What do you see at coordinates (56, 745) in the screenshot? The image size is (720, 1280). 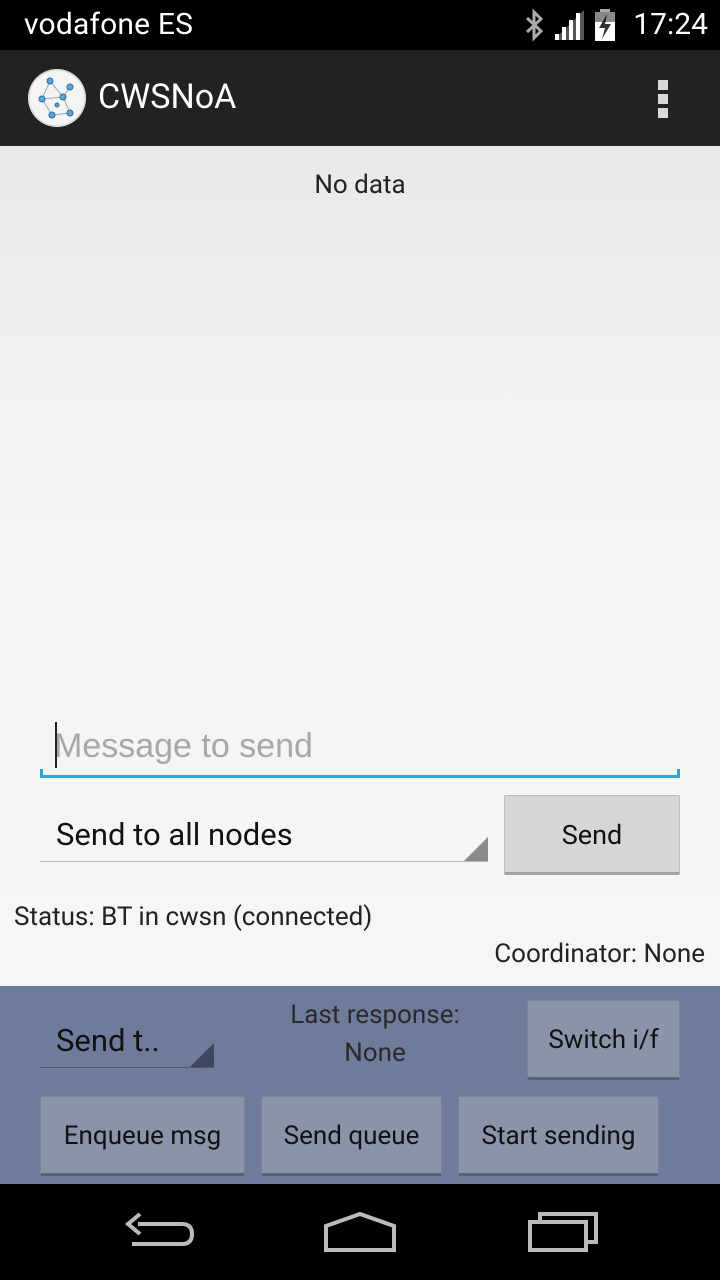 I see `text-cursor` at bounding box center [56, 745].